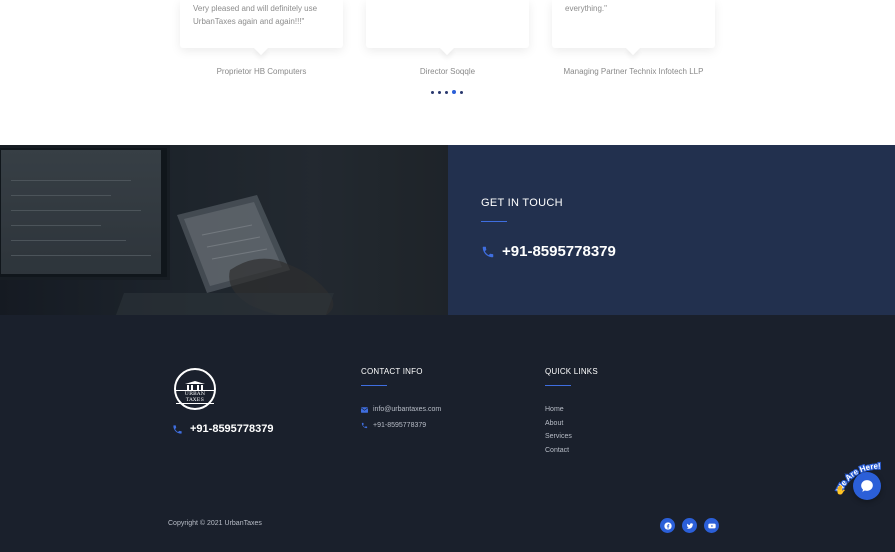 Image resolution: width=895 pixels, height=552 pixels. I want to click on footer-phone: +91-8595778379, so click(223, 429).